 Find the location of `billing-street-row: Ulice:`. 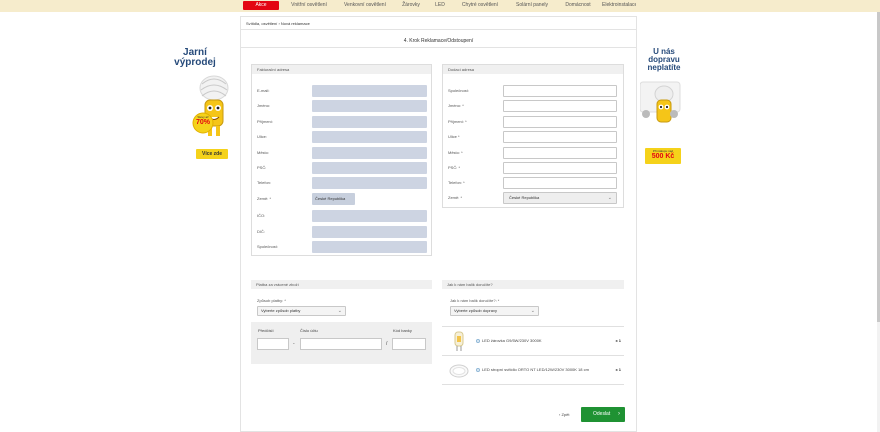

billing-street-row: Ulice: is located at coordinates (341, 137).